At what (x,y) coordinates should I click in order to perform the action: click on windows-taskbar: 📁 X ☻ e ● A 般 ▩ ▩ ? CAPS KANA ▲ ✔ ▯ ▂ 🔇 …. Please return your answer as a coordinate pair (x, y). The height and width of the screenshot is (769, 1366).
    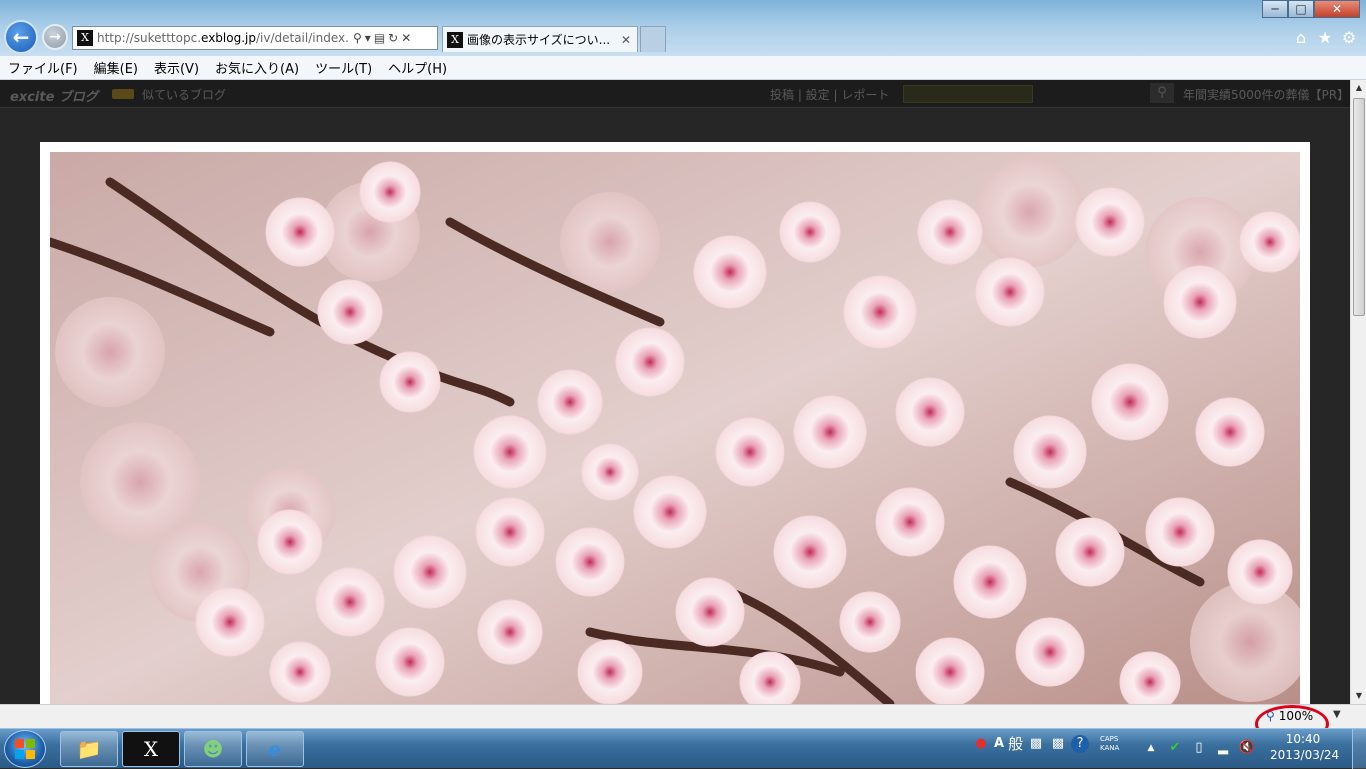
    Looking at the image, I should click on (683, 748).